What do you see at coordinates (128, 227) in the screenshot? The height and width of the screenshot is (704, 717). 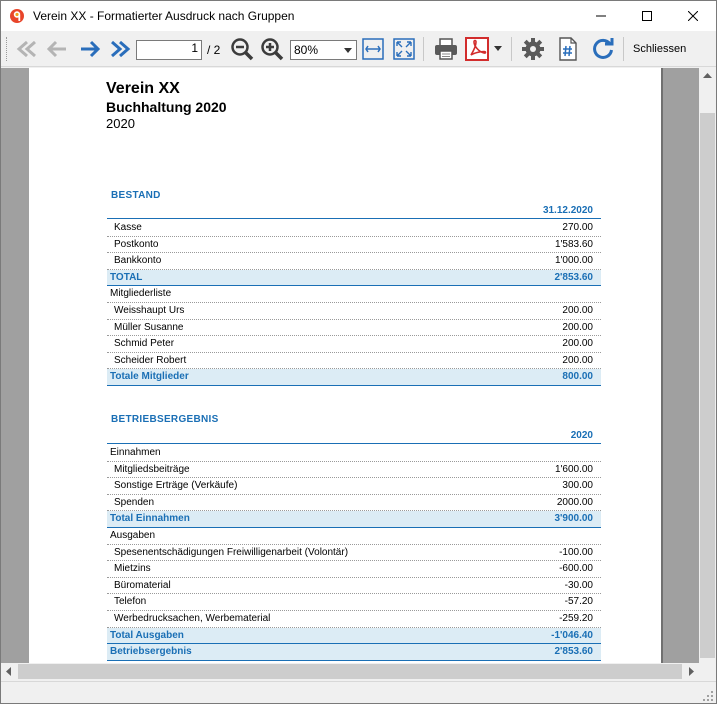 I see `row-label: Kasse` at bounding box center [128, 227].